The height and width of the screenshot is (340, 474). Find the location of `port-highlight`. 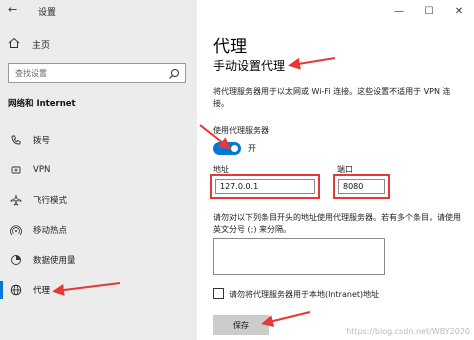

port-highlight is located at coordinates (361, 186).